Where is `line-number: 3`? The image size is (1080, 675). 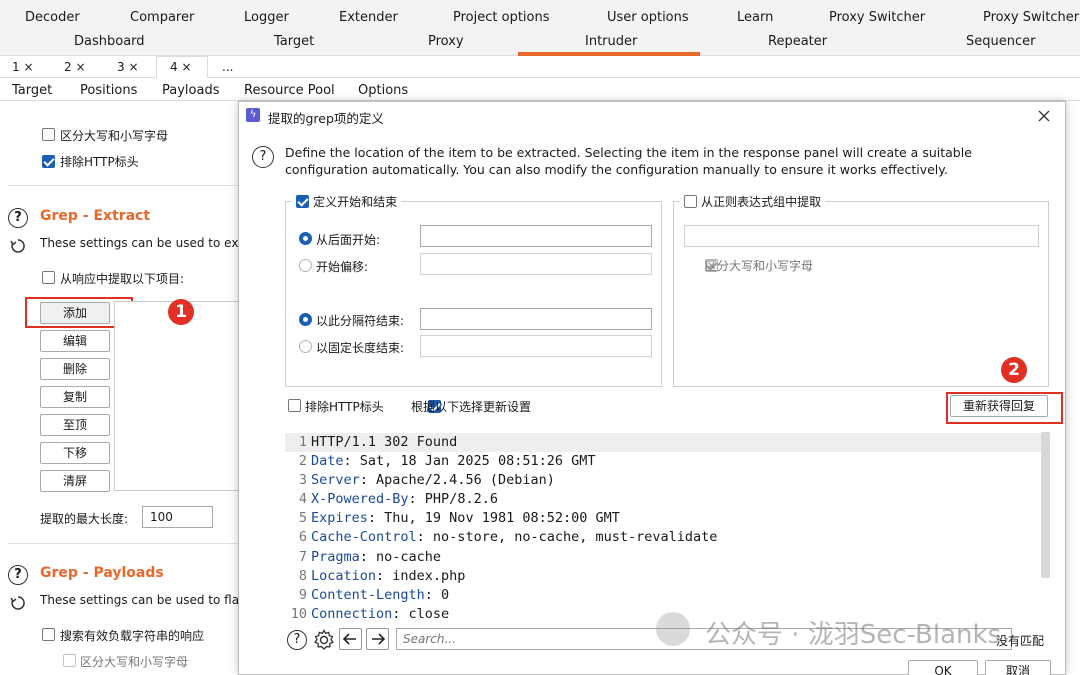 line-number: 3 is located at coordinates (302, 480).